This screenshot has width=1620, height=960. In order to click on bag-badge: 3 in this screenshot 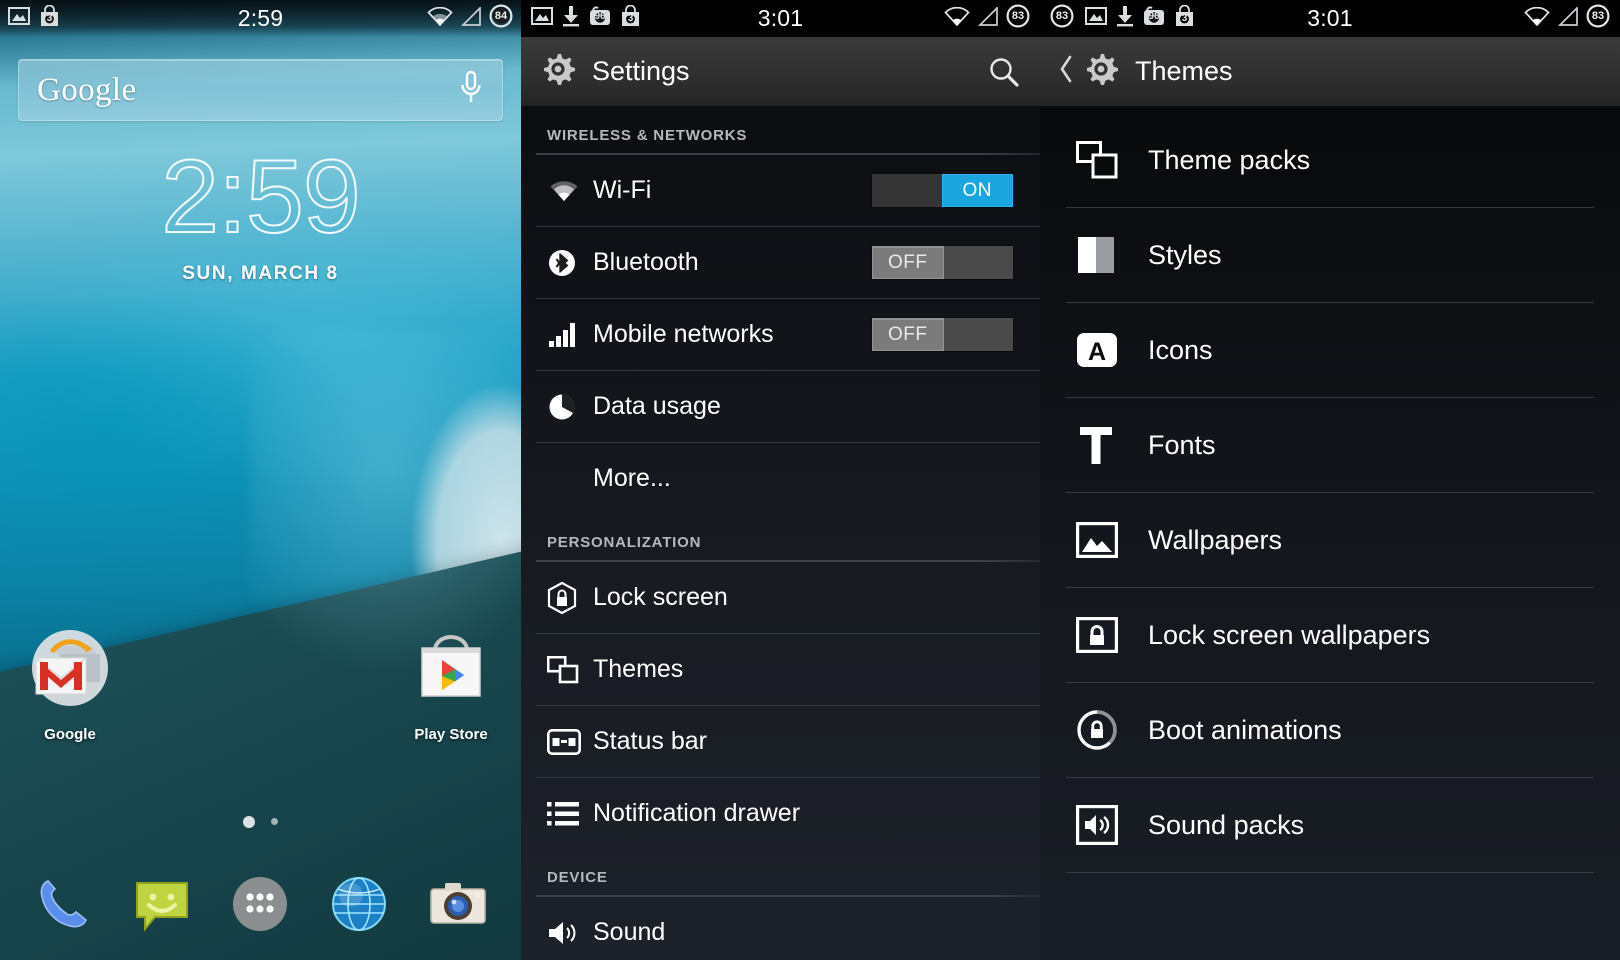, I will do `click(1184, 18)`.